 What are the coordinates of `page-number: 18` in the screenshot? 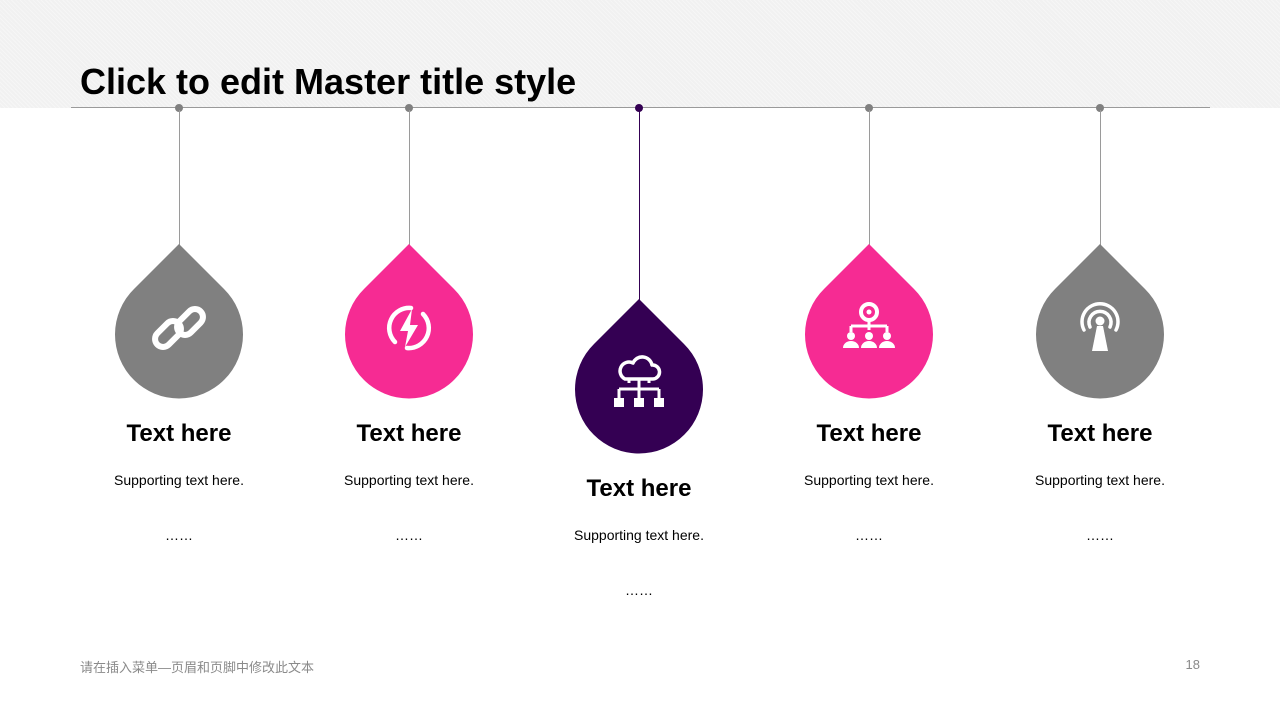 It's located at (1192, 664).